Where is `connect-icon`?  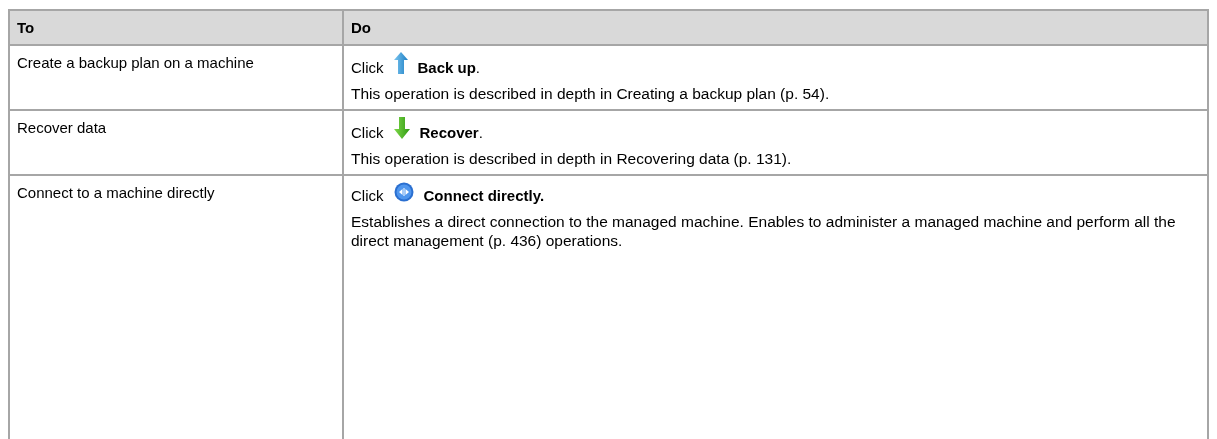
connect-icon is located at coordinates (403, 192).